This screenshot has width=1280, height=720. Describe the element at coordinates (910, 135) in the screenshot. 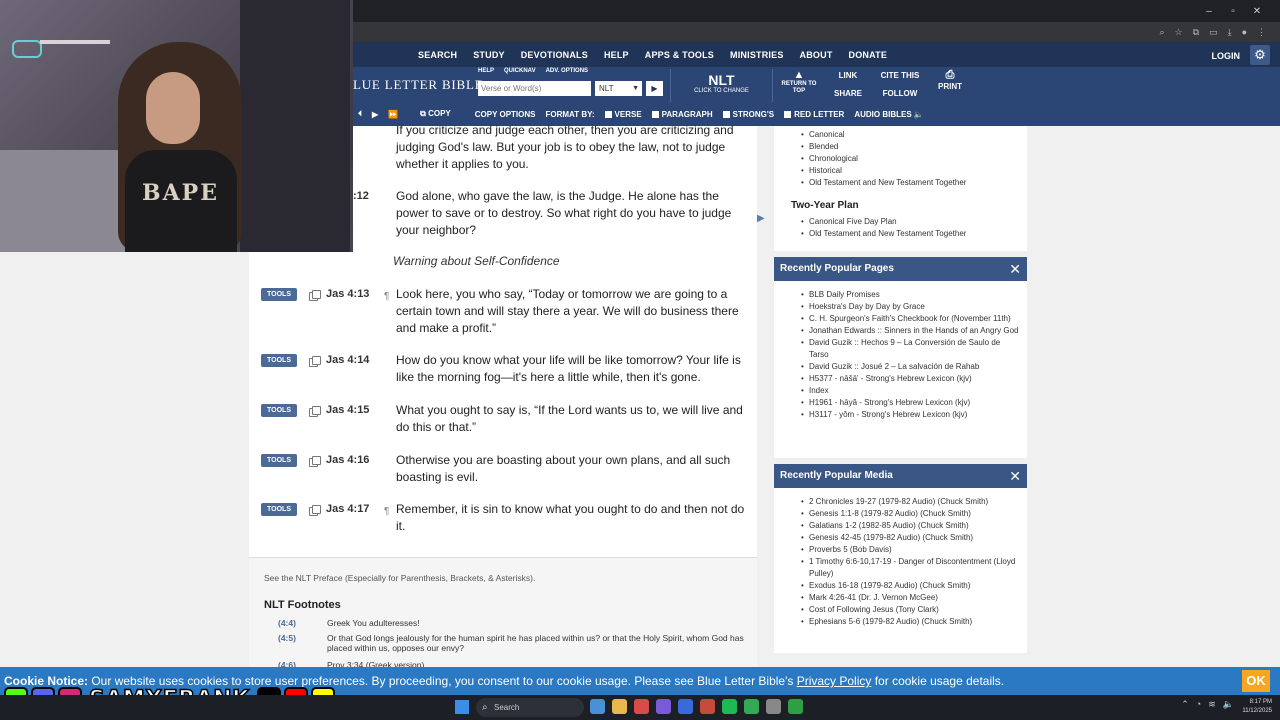

I see `plan-link: Canonical` at that location.